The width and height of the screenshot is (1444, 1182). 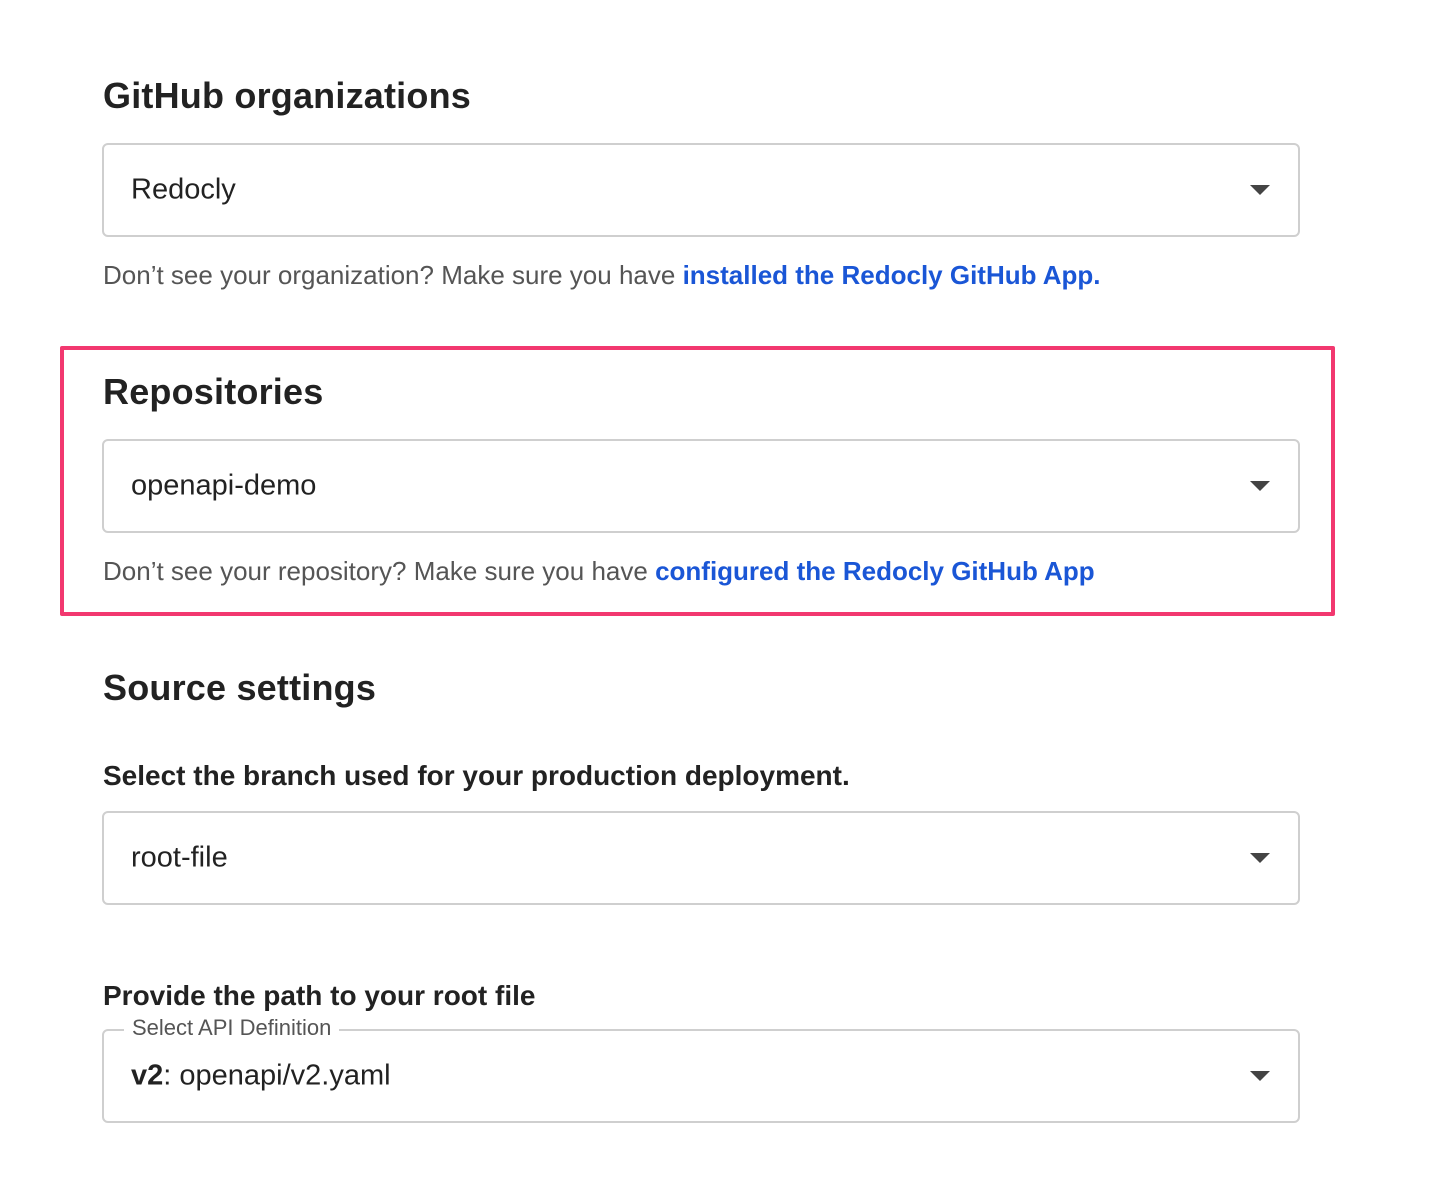 What do you see at coordinates (213, 391) in the screenshot?
I see `repositories-heading: Repositories` at bounding box center [213, 391].